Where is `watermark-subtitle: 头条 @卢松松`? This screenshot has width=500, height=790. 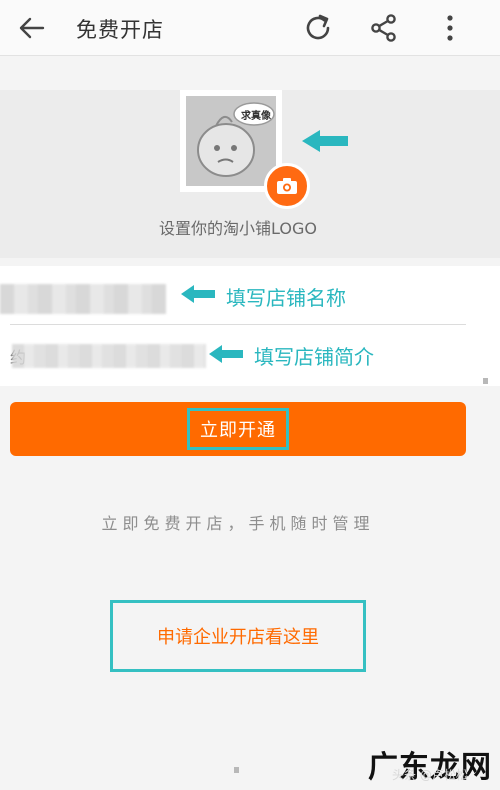
watermark-subtitle: 头条 @卢松松 is located at coordinates (430, 775).